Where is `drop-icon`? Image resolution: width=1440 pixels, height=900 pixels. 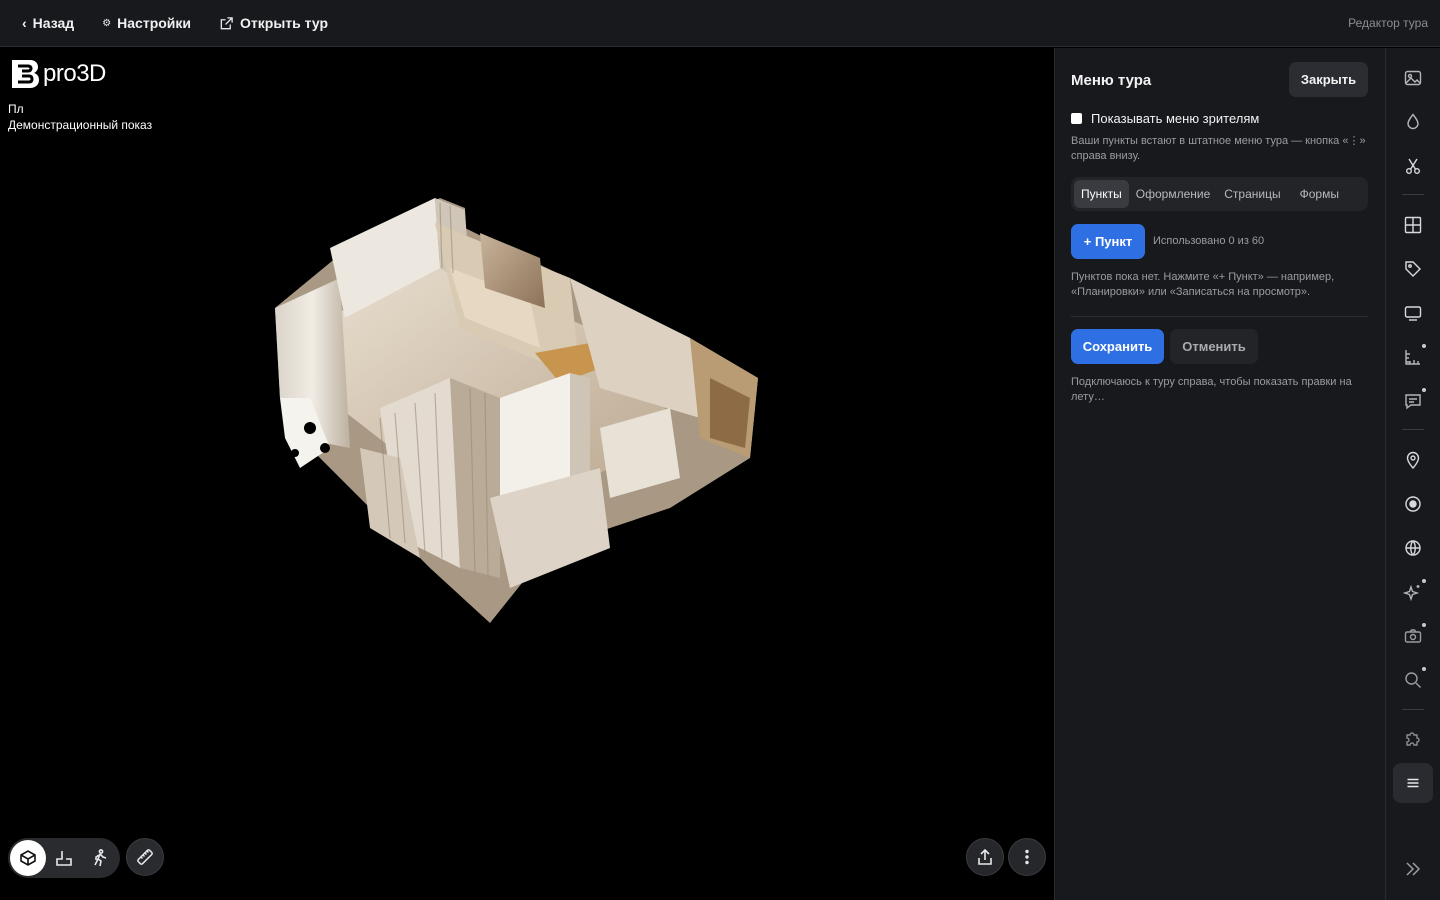 drop-icon is located at coordinates (1413, 121).